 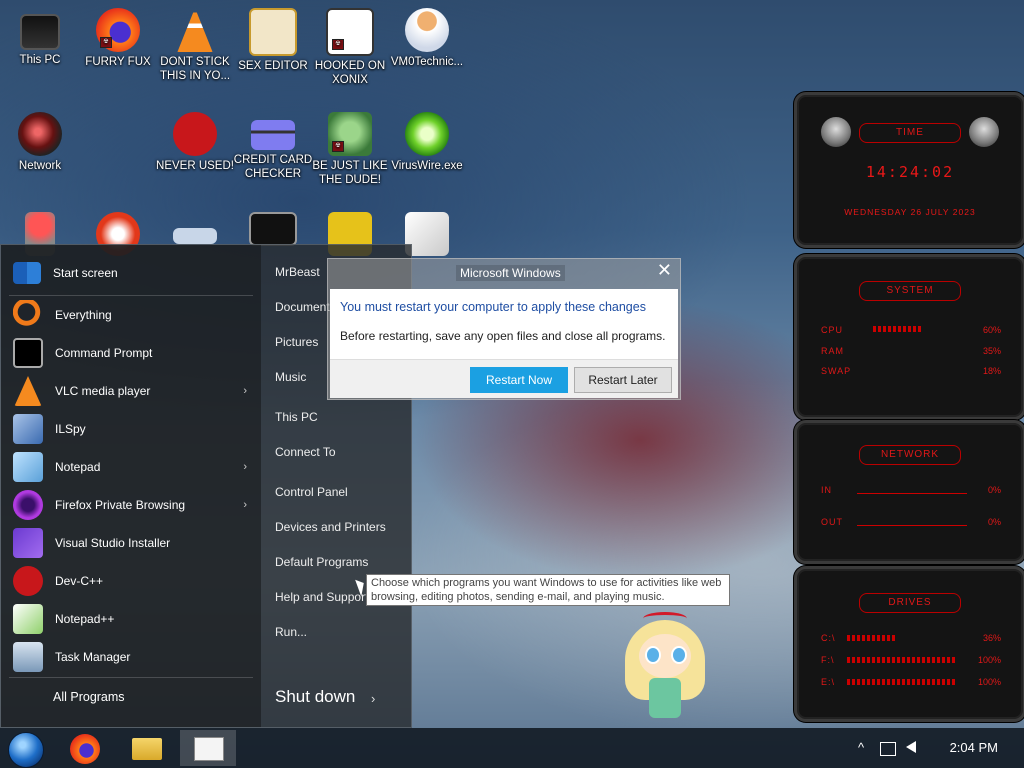 What do you see at coordinates (664, 270) in the screenshot?
I see `close-icon: ✕` at bounding box center [664, 270].